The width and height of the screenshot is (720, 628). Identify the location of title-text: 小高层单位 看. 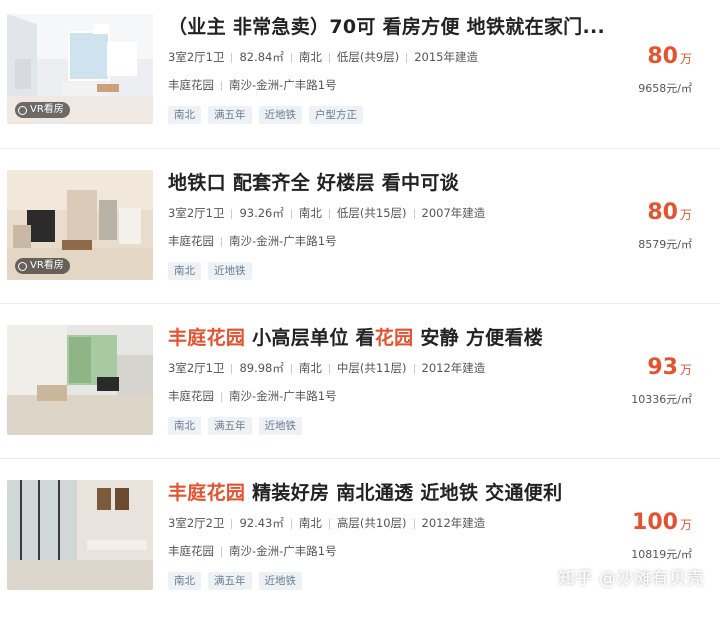
(310, 338).